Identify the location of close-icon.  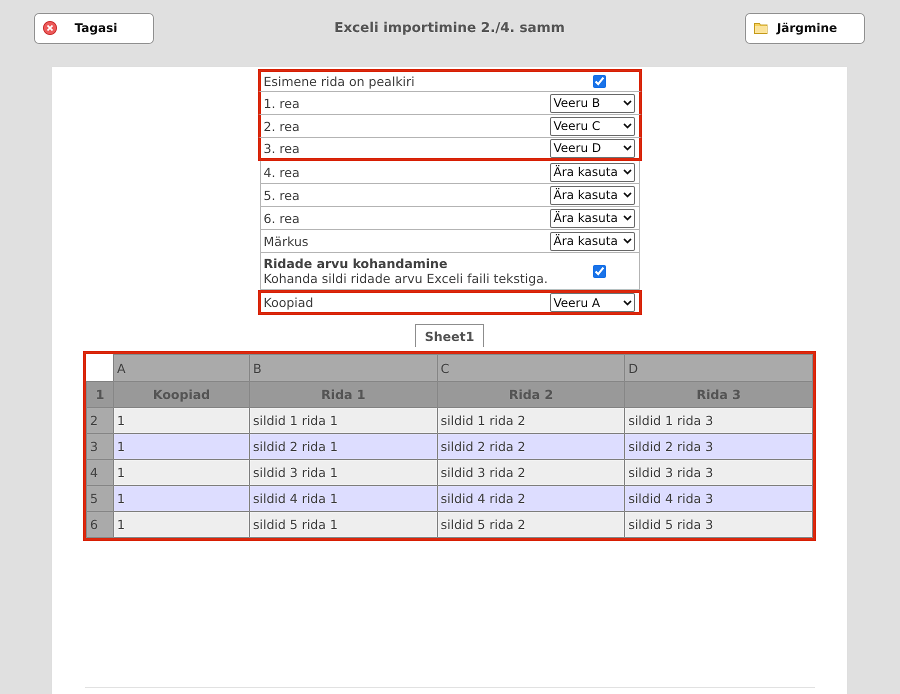
(50, 28).